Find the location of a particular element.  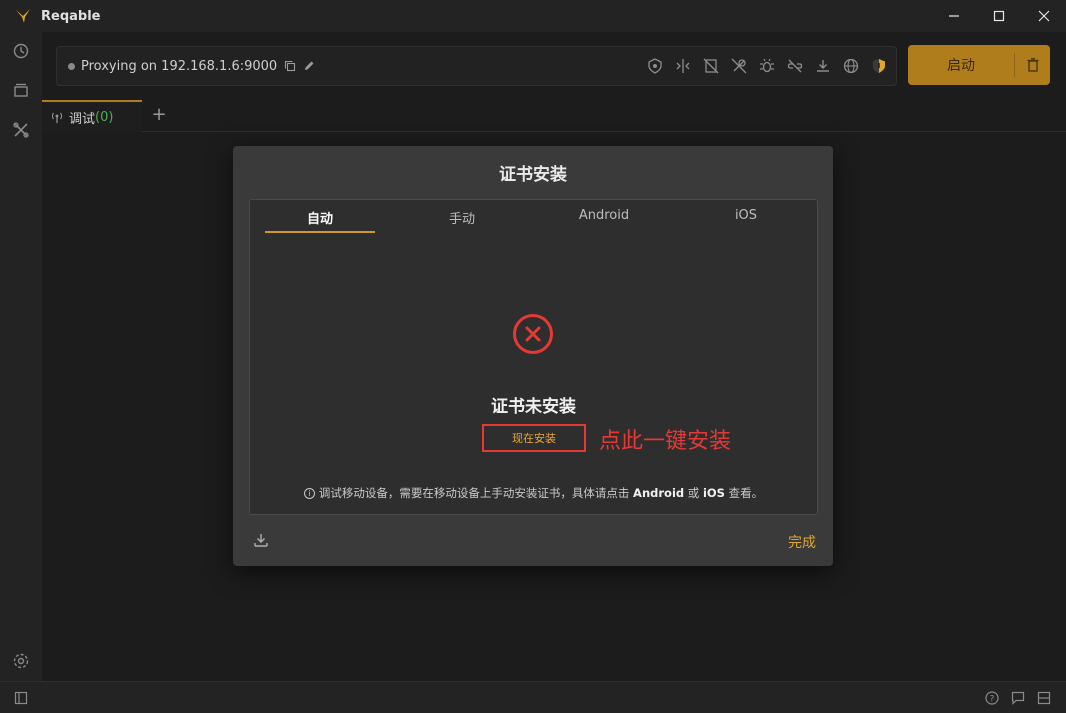

tab-debug: 调试 (0) is located at coordinates (92, 116).